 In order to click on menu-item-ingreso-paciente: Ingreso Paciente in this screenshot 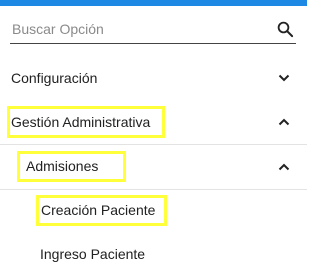, I will do `click(153, 254)`.